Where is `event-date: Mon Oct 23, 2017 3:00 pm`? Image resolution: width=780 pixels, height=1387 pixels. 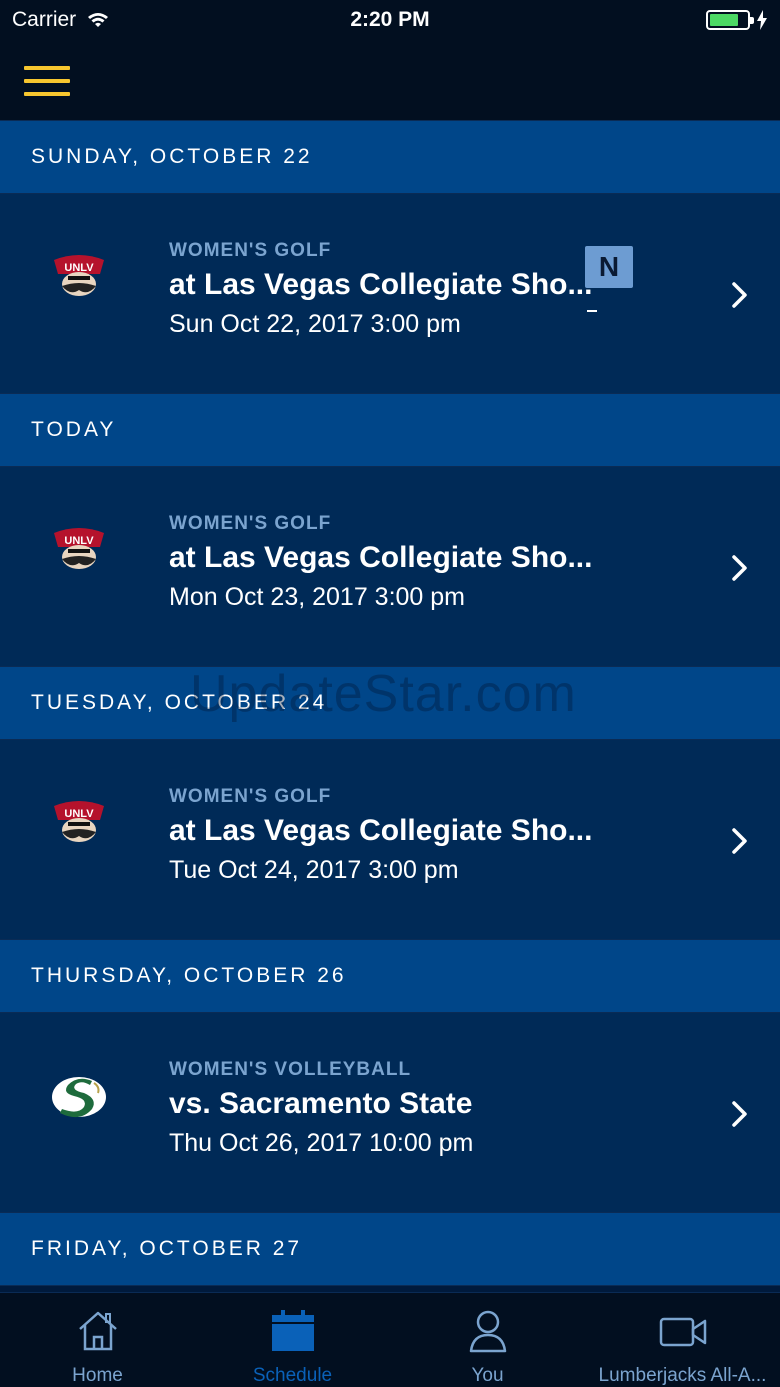
event-date: Mon Oct 23, 2017 3:00 pm is located at coordinates (317, 597).